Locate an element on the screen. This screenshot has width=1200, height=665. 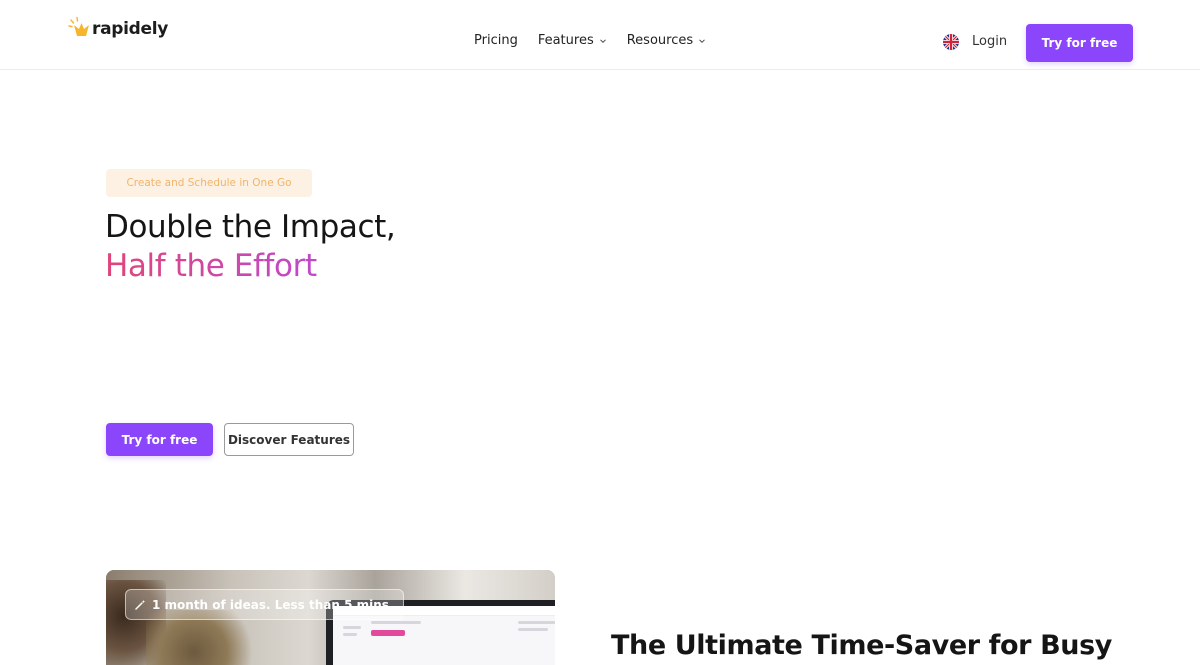
nav-pricing-label: Pricing is located at coordinates (496, 40).